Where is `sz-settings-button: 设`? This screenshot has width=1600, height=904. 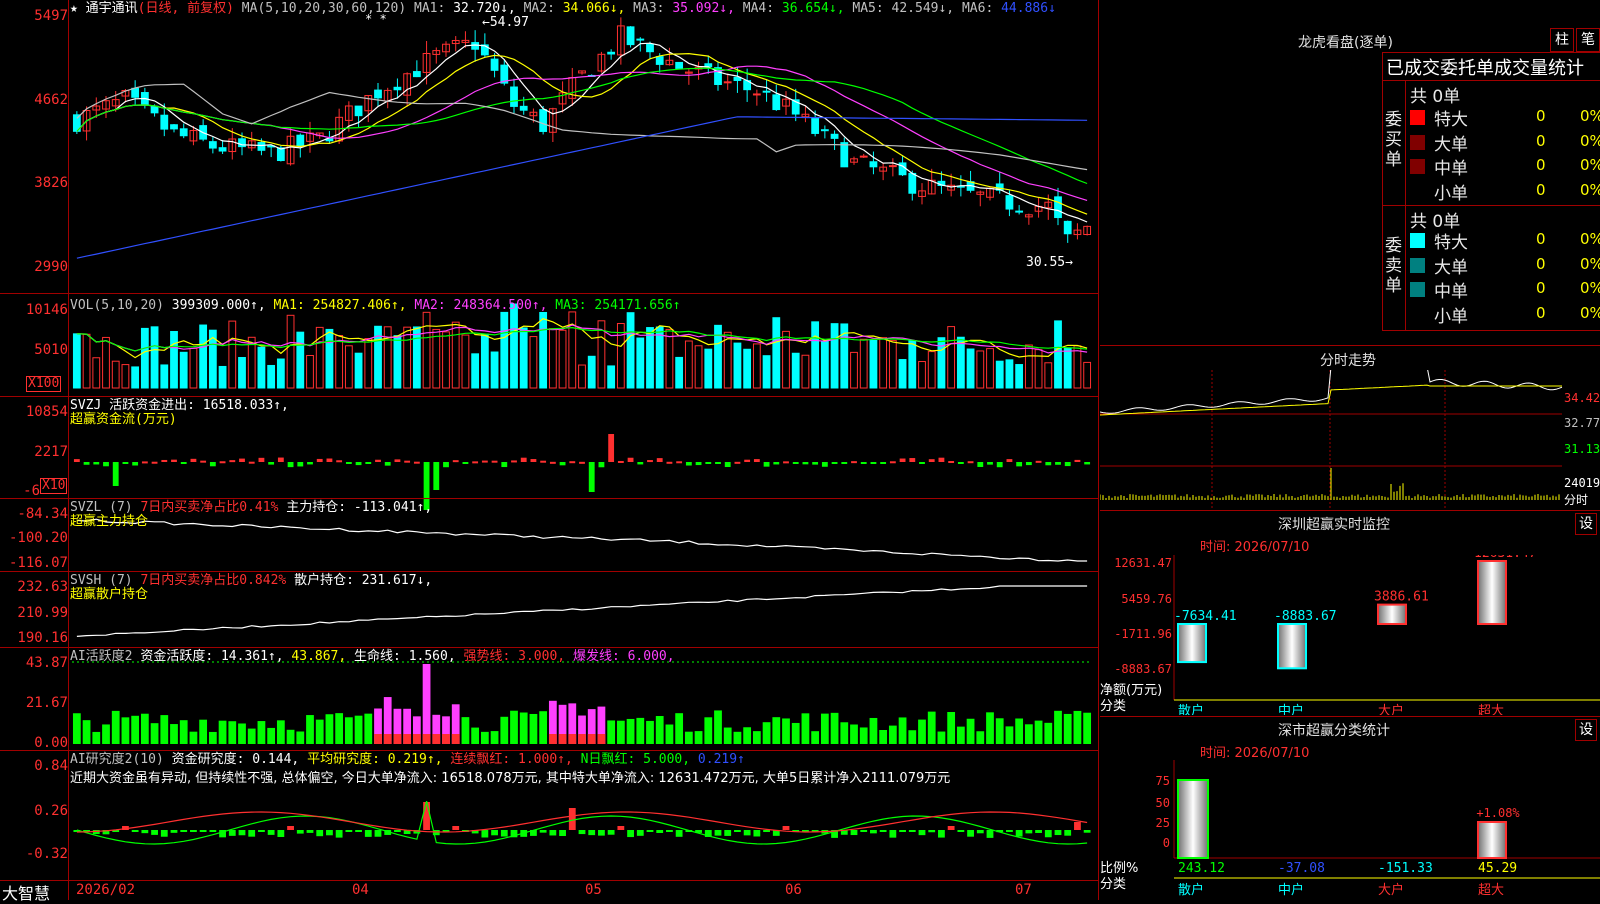
sz-settings-button: 设 is located at coordinates (1586, 524).